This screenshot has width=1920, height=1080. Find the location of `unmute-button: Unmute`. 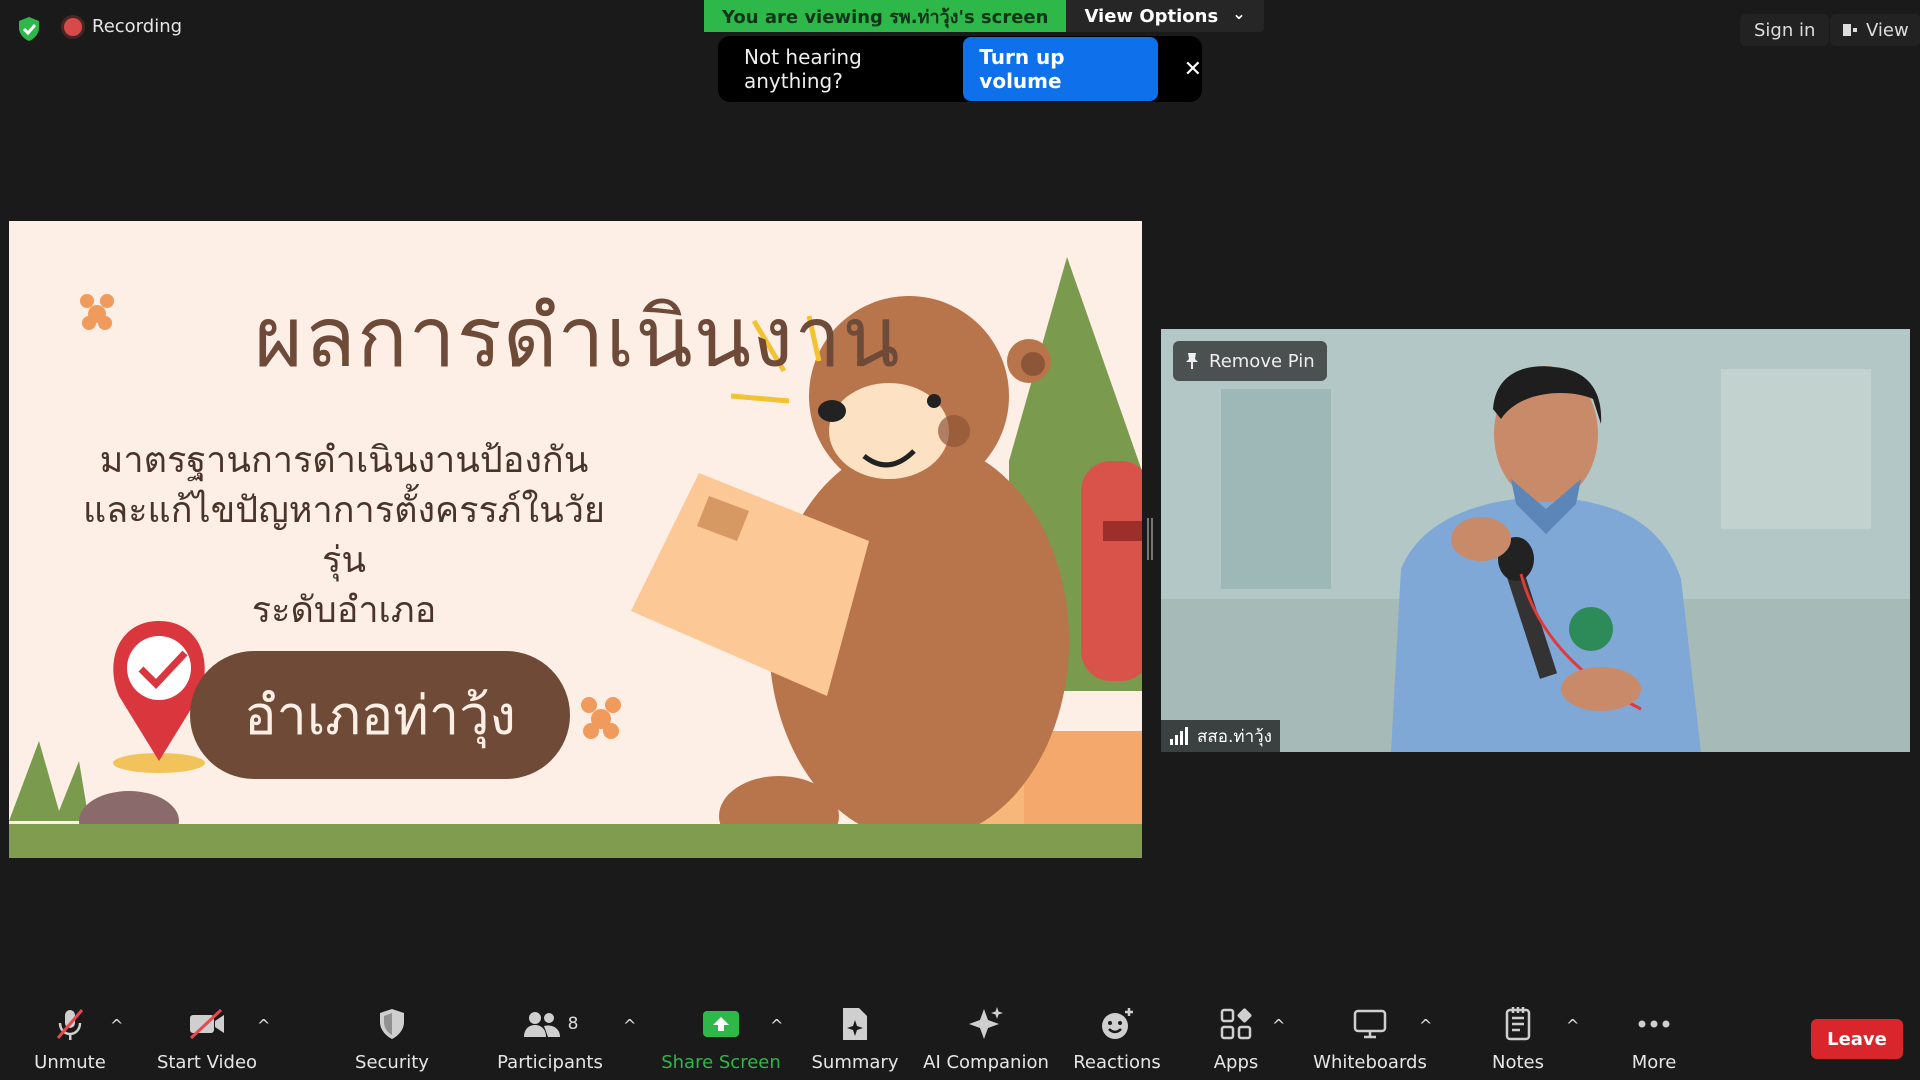

unmute-button: Unmute is located at coordinates (70, 1035).